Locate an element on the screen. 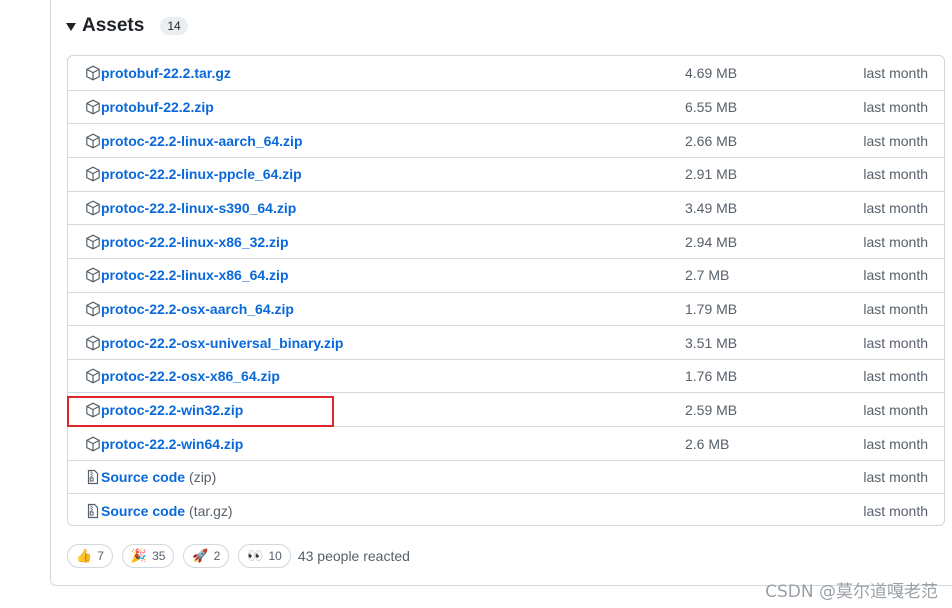 The height and width of the screenshot is (608, 952). caret-down-icon is located at coordinates (71, 27).